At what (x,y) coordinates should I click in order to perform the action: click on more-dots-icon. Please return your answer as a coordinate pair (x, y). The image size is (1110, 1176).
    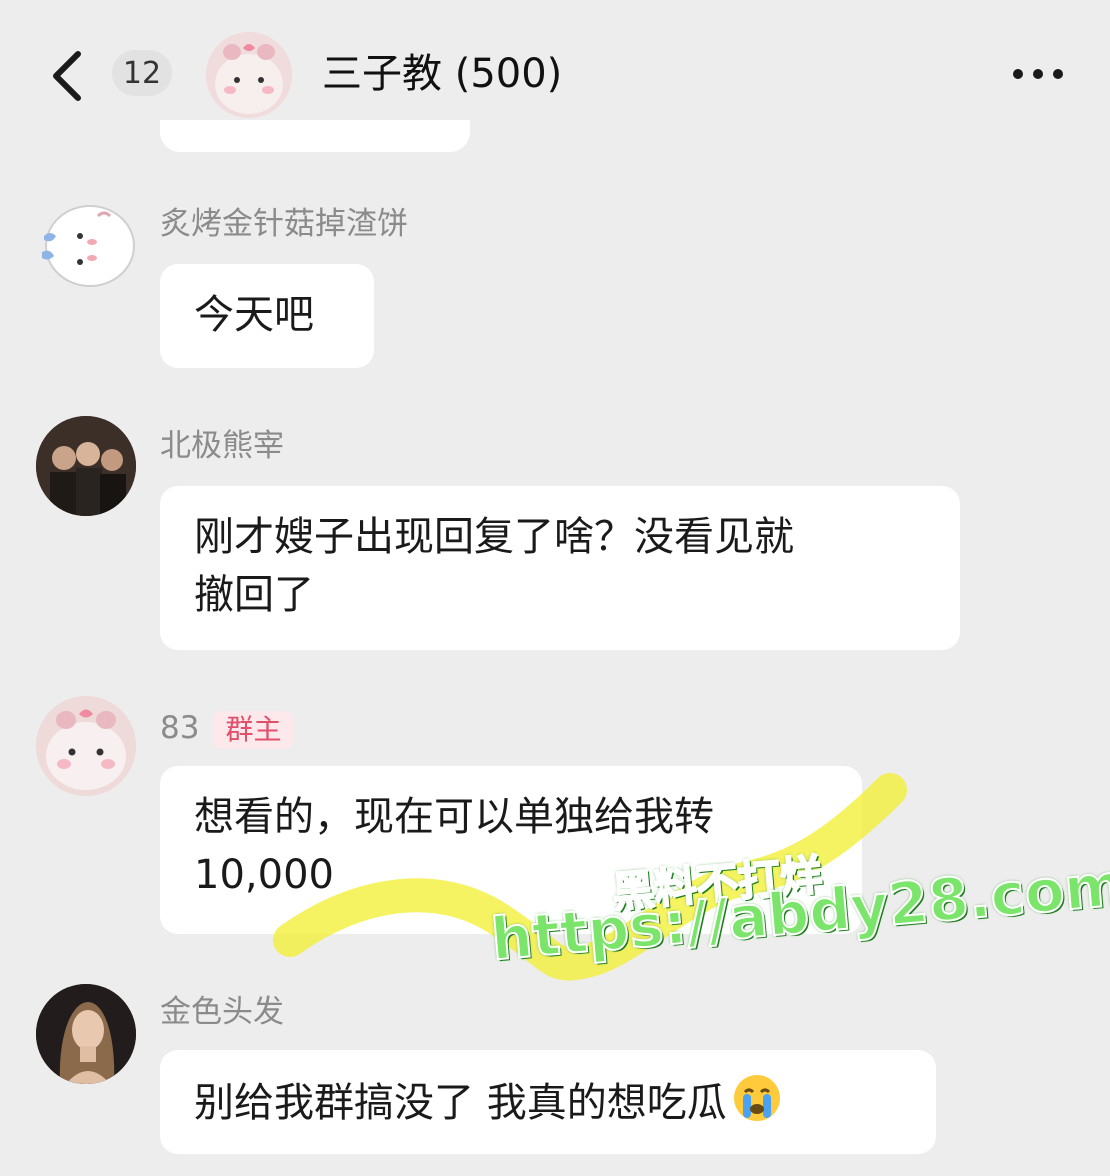
    Looking at the image, I should click on (1038, 74).